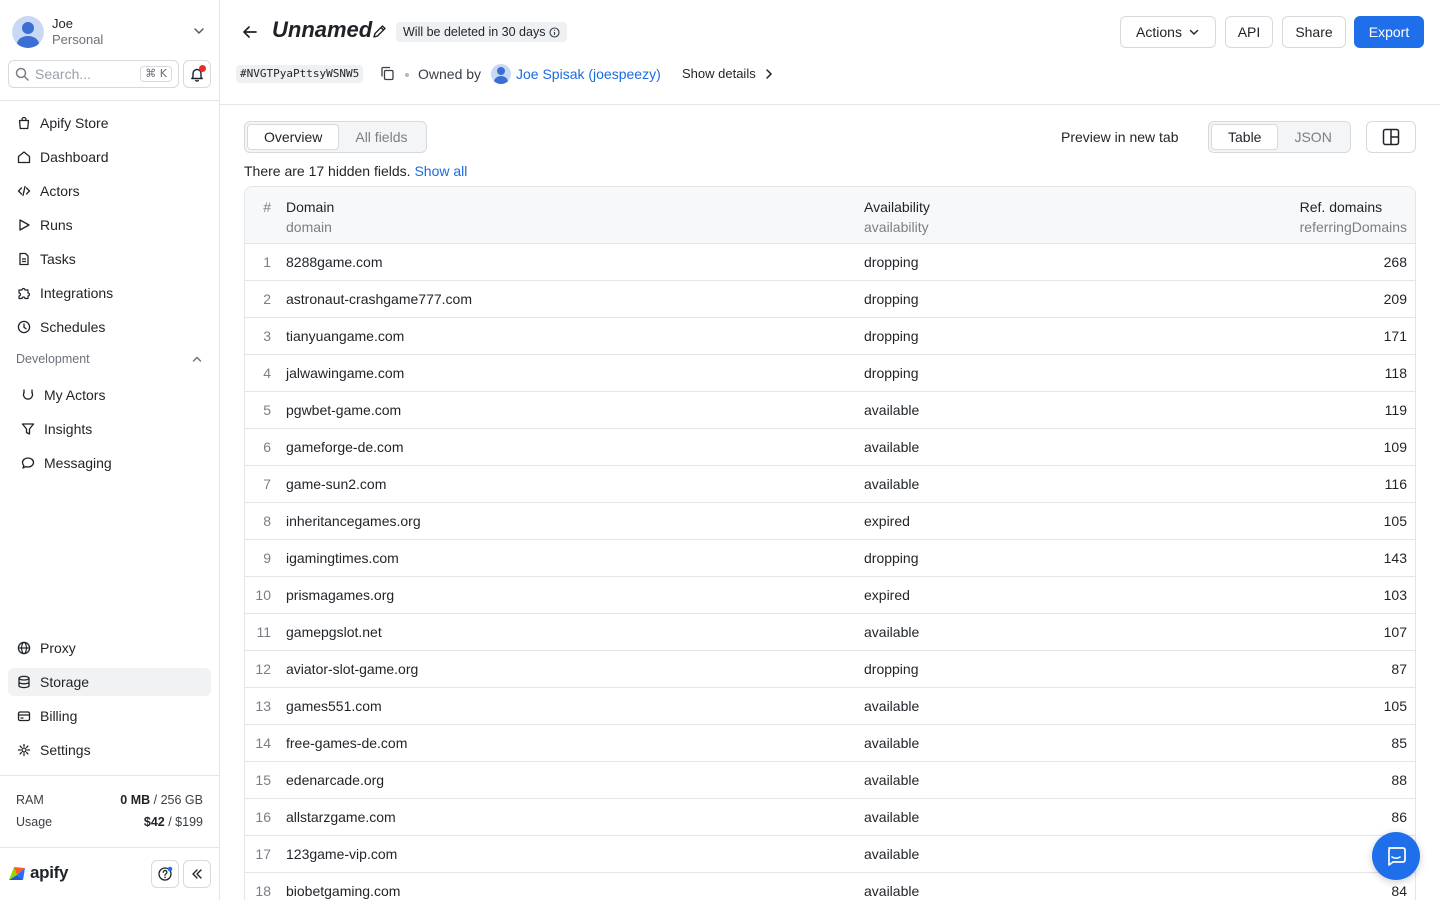 The height and width of the screenshot is (900, 1440). Describe the element at coordinates (109, 123) in the screenshot. I see `sidebar-item-apify-store: Apify Store` at that location.